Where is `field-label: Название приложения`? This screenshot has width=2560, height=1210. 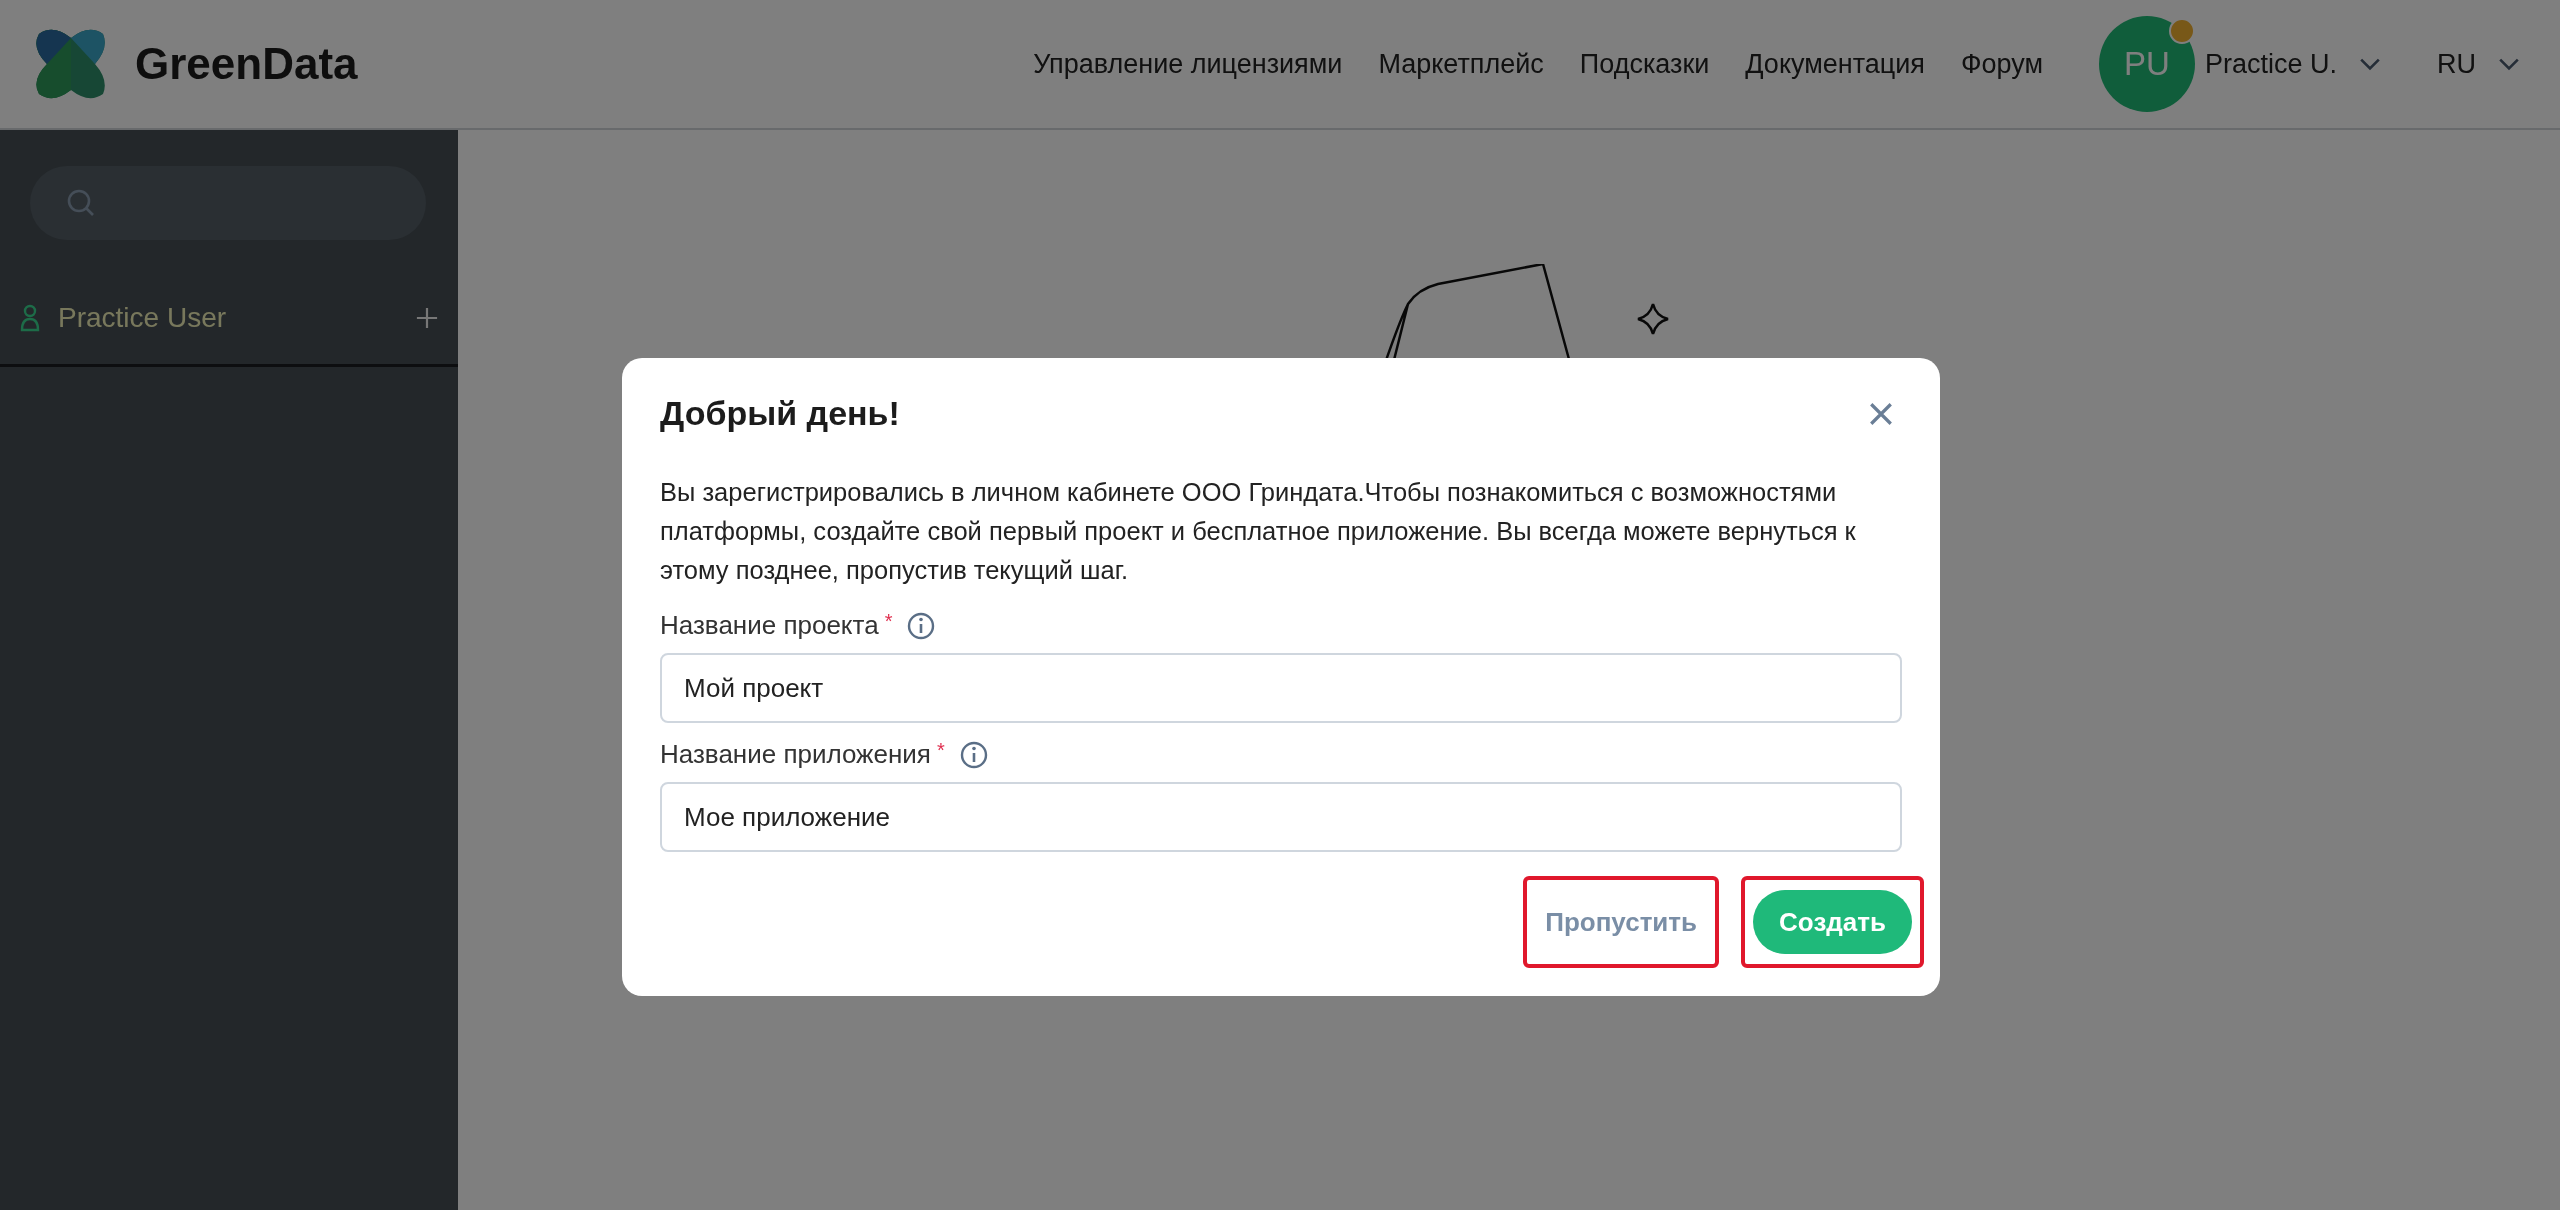 field-label: Название приложения is located at coordinates (795, 754).